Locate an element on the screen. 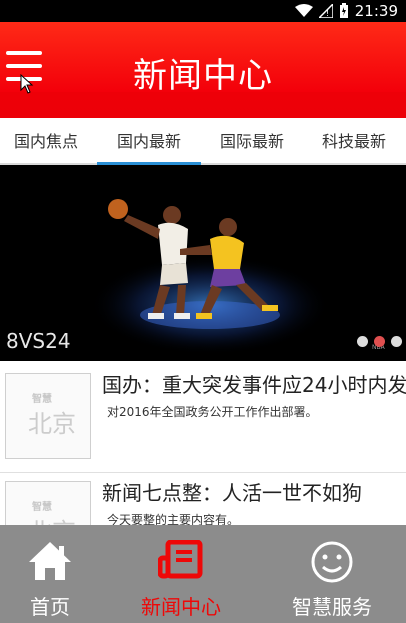 The width and height of the screenshot is (406, 623). signal-icon: ! is located at coordinates (325, 11).